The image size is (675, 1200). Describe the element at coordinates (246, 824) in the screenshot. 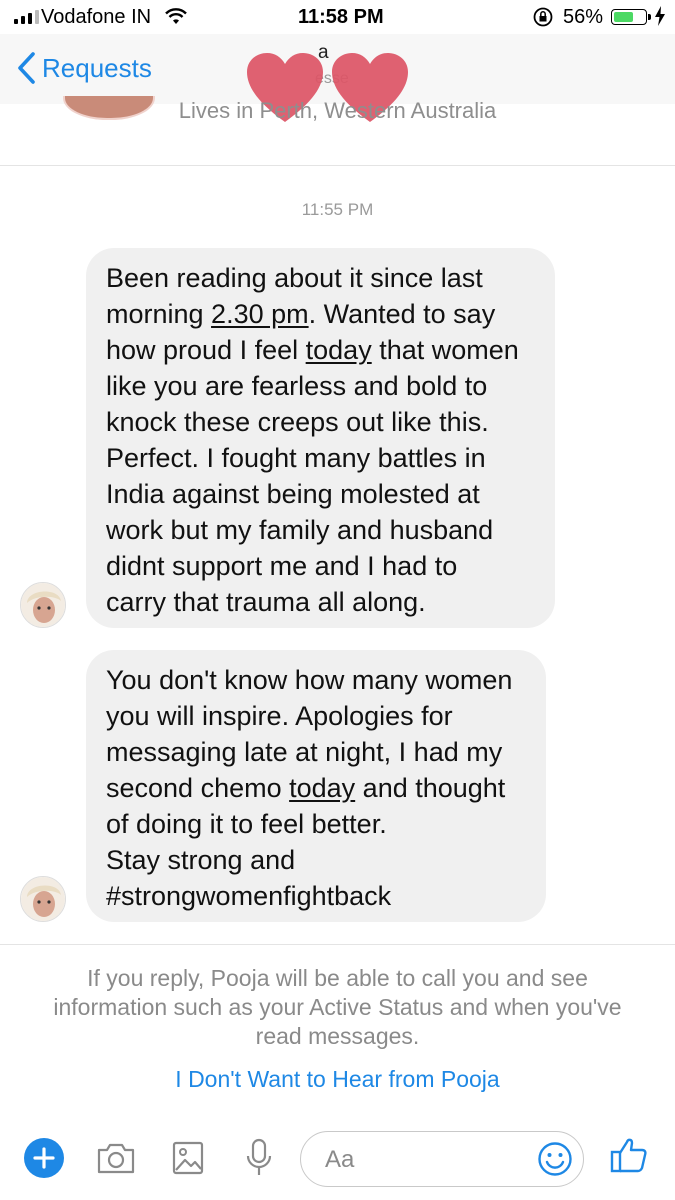

I see `message-line: of doing it to feel better.` at that location.